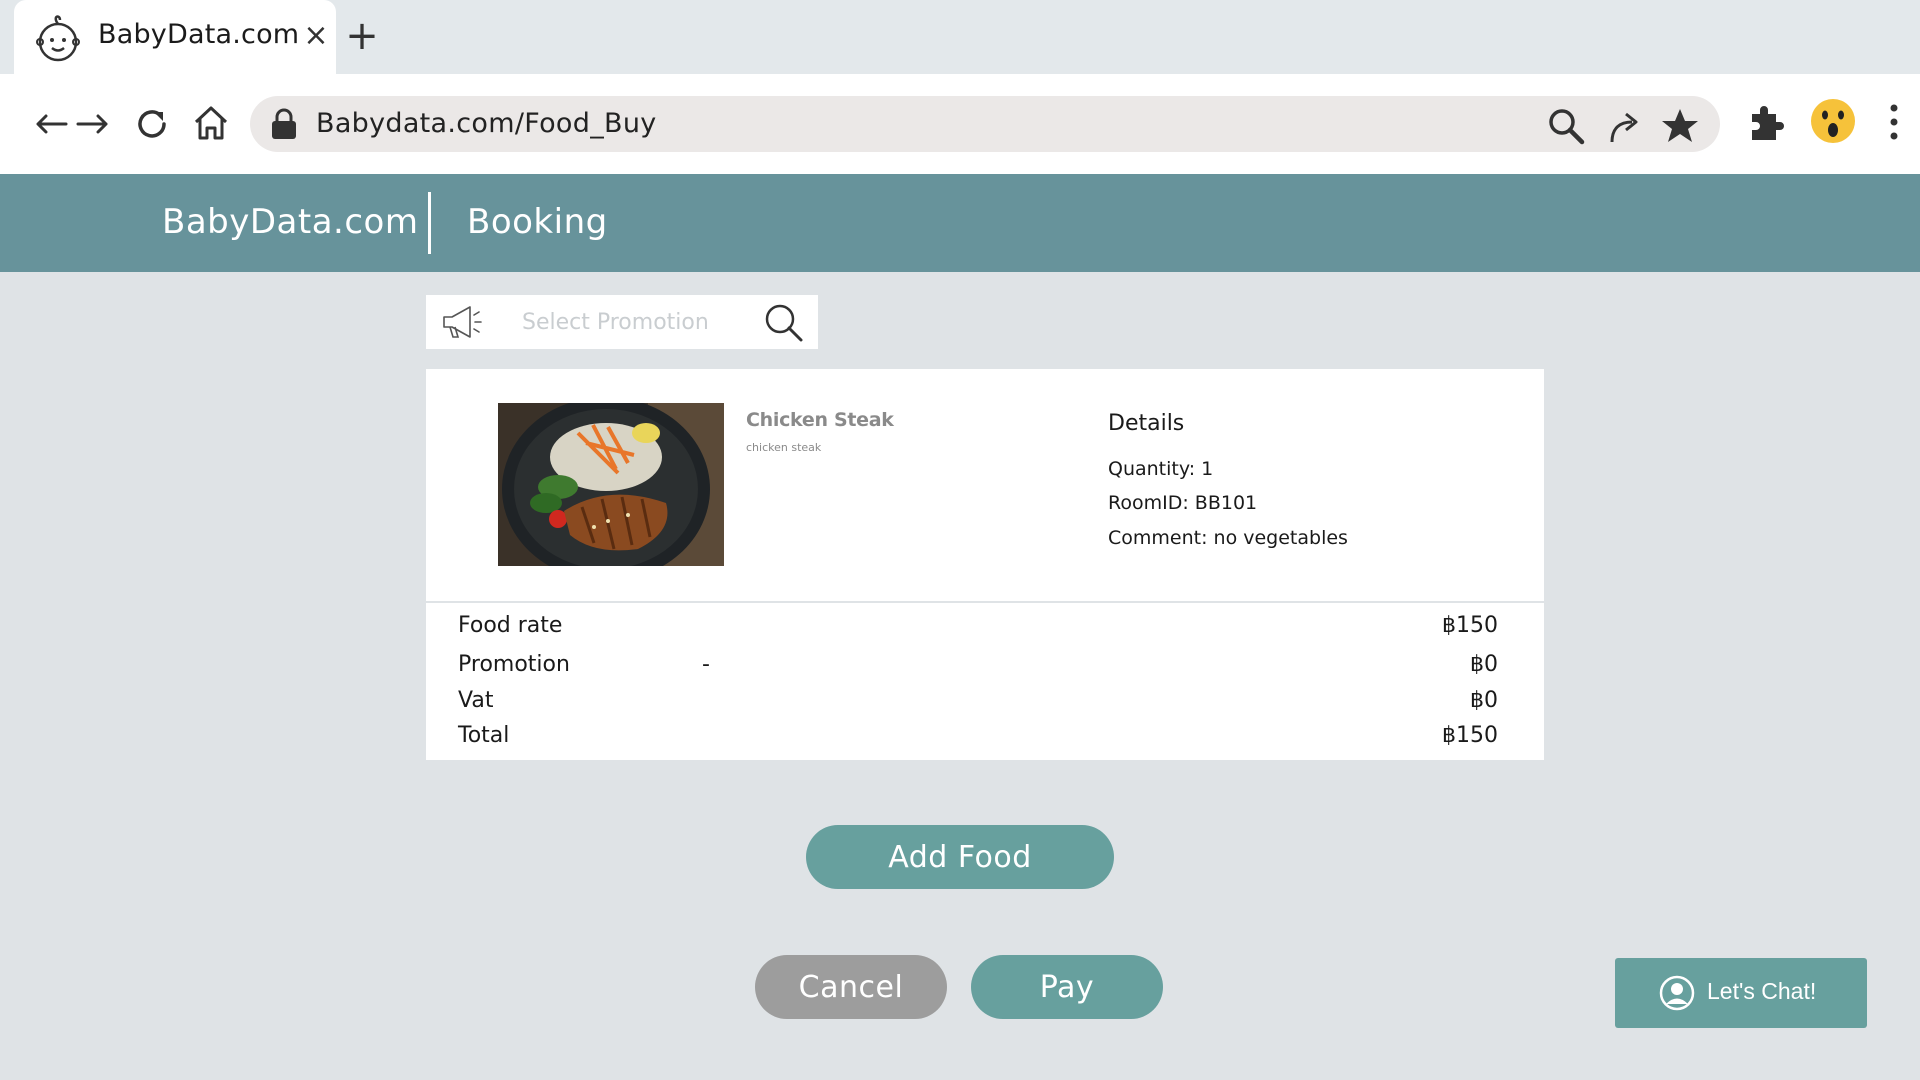  Describe the element at coordinates (93, 124) in the screenshot. I see `arrow-right-icon` at that location.